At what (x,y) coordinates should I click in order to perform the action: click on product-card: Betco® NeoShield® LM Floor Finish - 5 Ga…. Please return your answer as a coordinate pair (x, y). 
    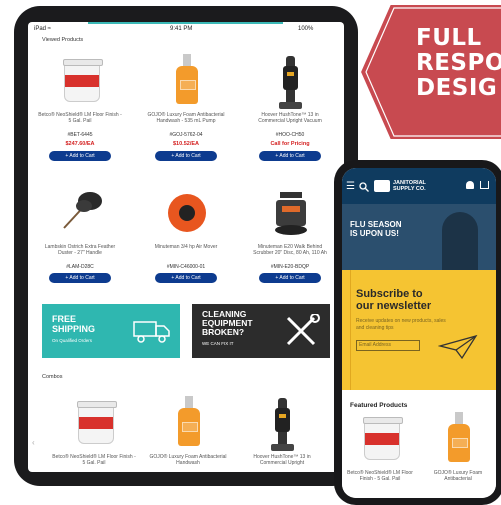
    Looking at the image, I should click on (80, 105).